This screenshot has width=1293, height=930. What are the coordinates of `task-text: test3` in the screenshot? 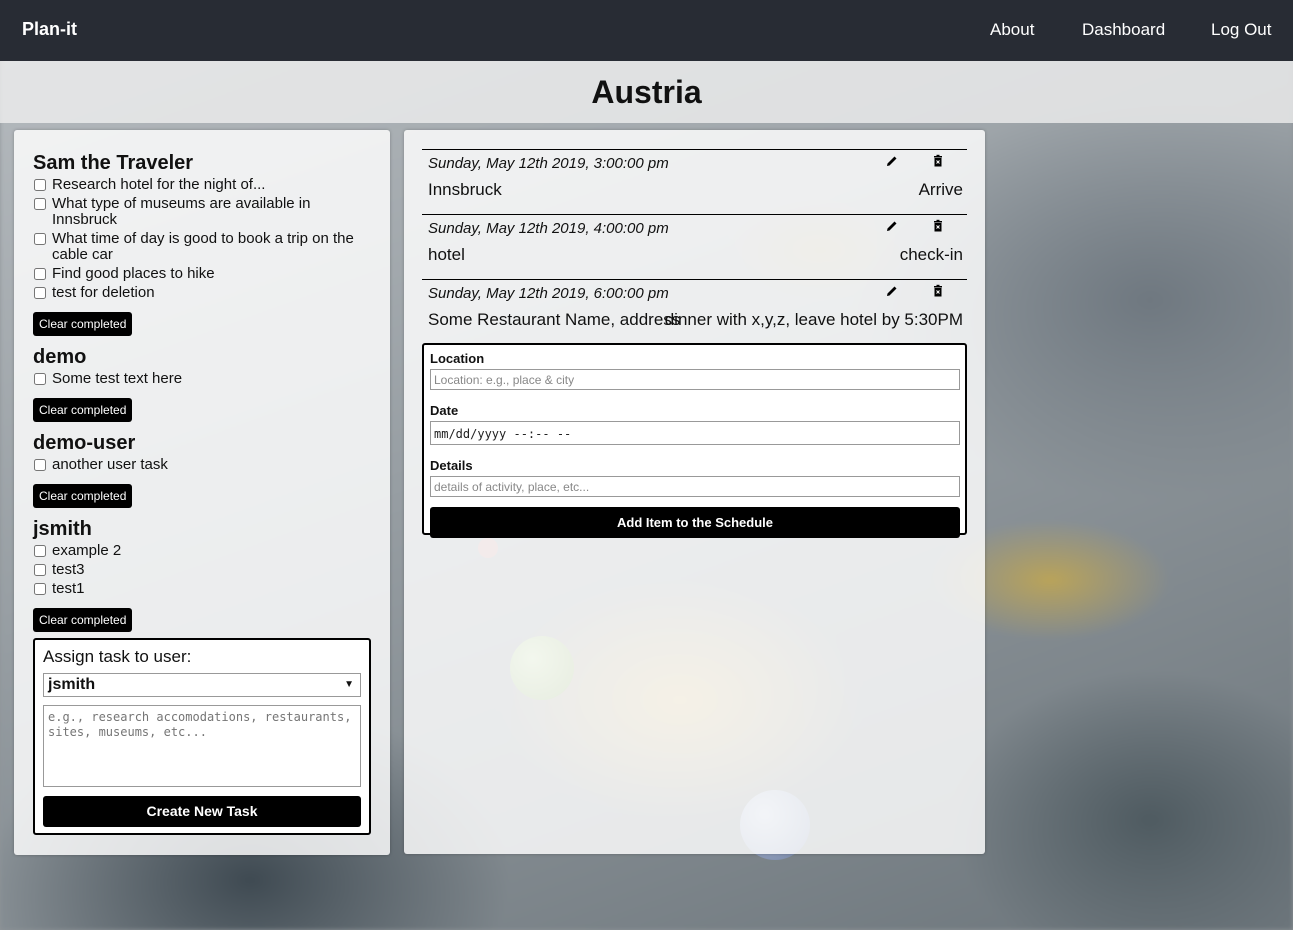 It's located at (68, 569).